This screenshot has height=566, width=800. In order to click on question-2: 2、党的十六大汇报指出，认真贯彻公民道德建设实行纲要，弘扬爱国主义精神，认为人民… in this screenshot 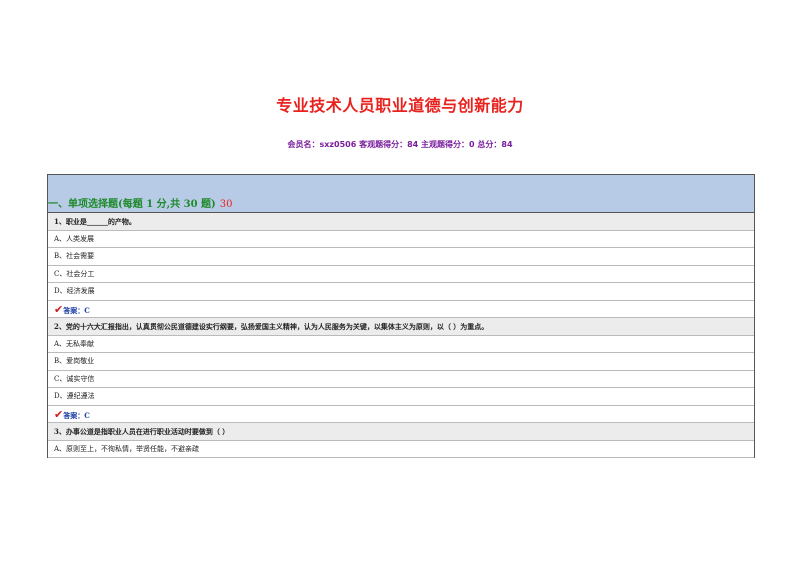, I will do `click(401, 327)`.